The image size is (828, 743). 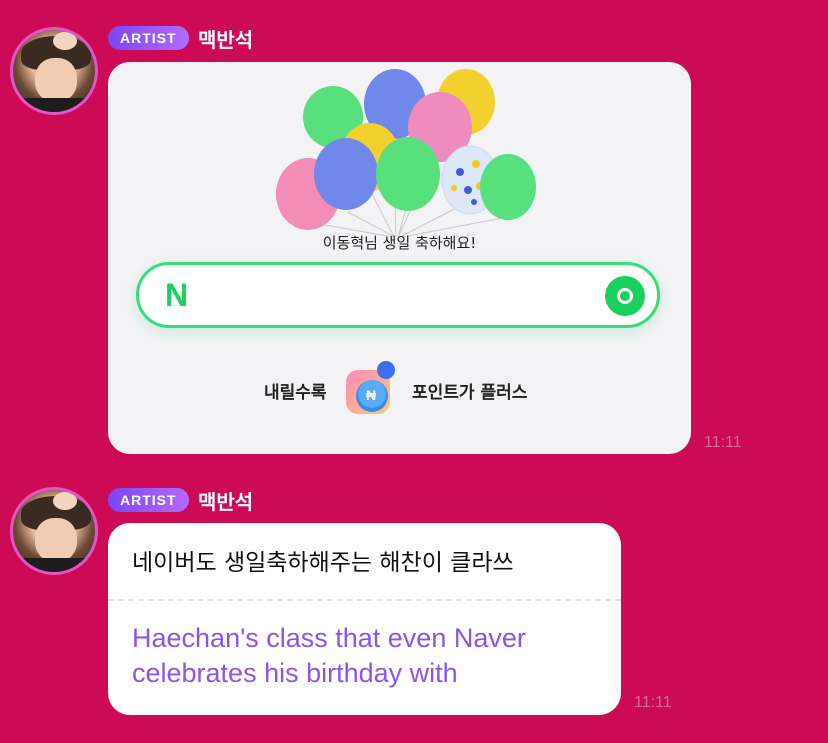 I want to click on point-coin-icon: ₦, so click(x=370, y=387).